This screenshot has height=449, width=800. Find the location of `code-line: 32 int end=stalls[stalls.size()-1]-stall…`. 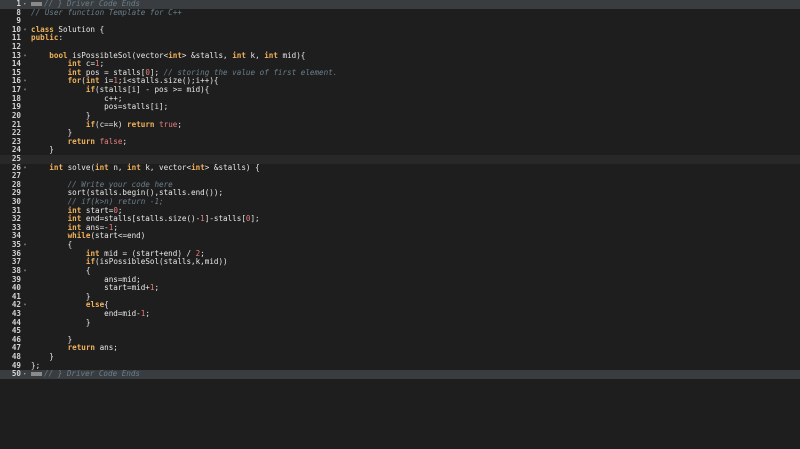

code-line: 32 int end=stalls[stalls.size()-1]-stall… is located at coordinates (400, 219).